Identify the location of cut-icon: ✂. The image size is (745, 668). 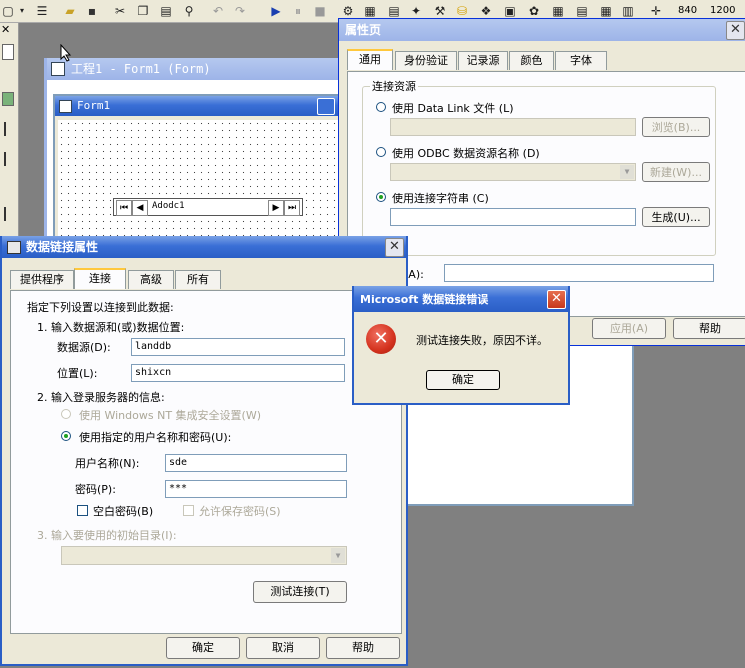
(120, 11).